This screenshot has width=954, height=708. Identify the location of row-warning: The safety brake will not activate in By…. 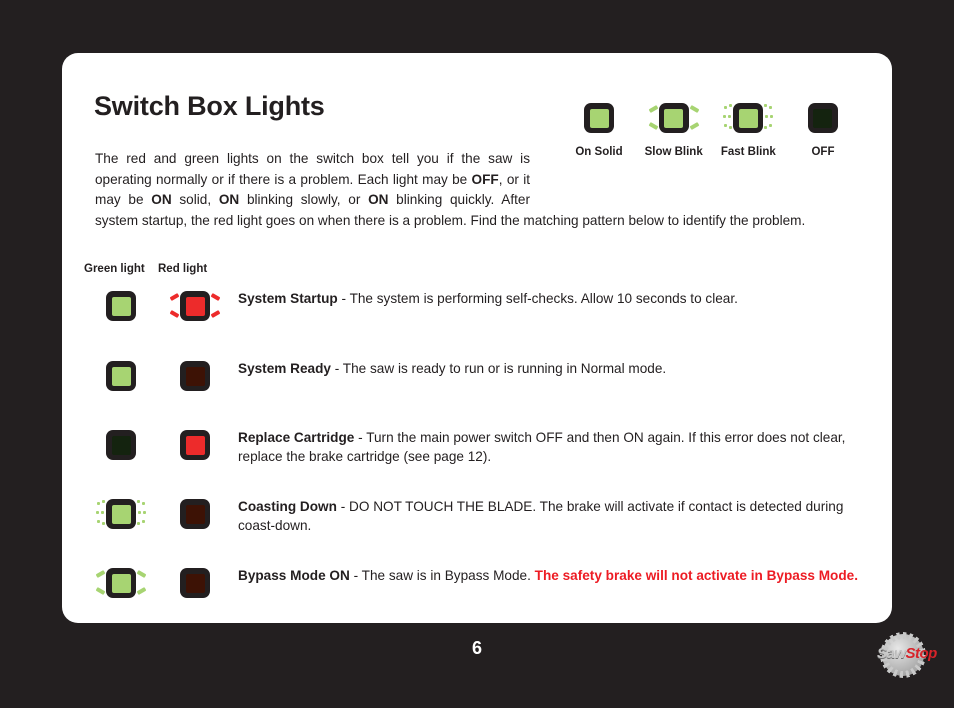
(696, 575).